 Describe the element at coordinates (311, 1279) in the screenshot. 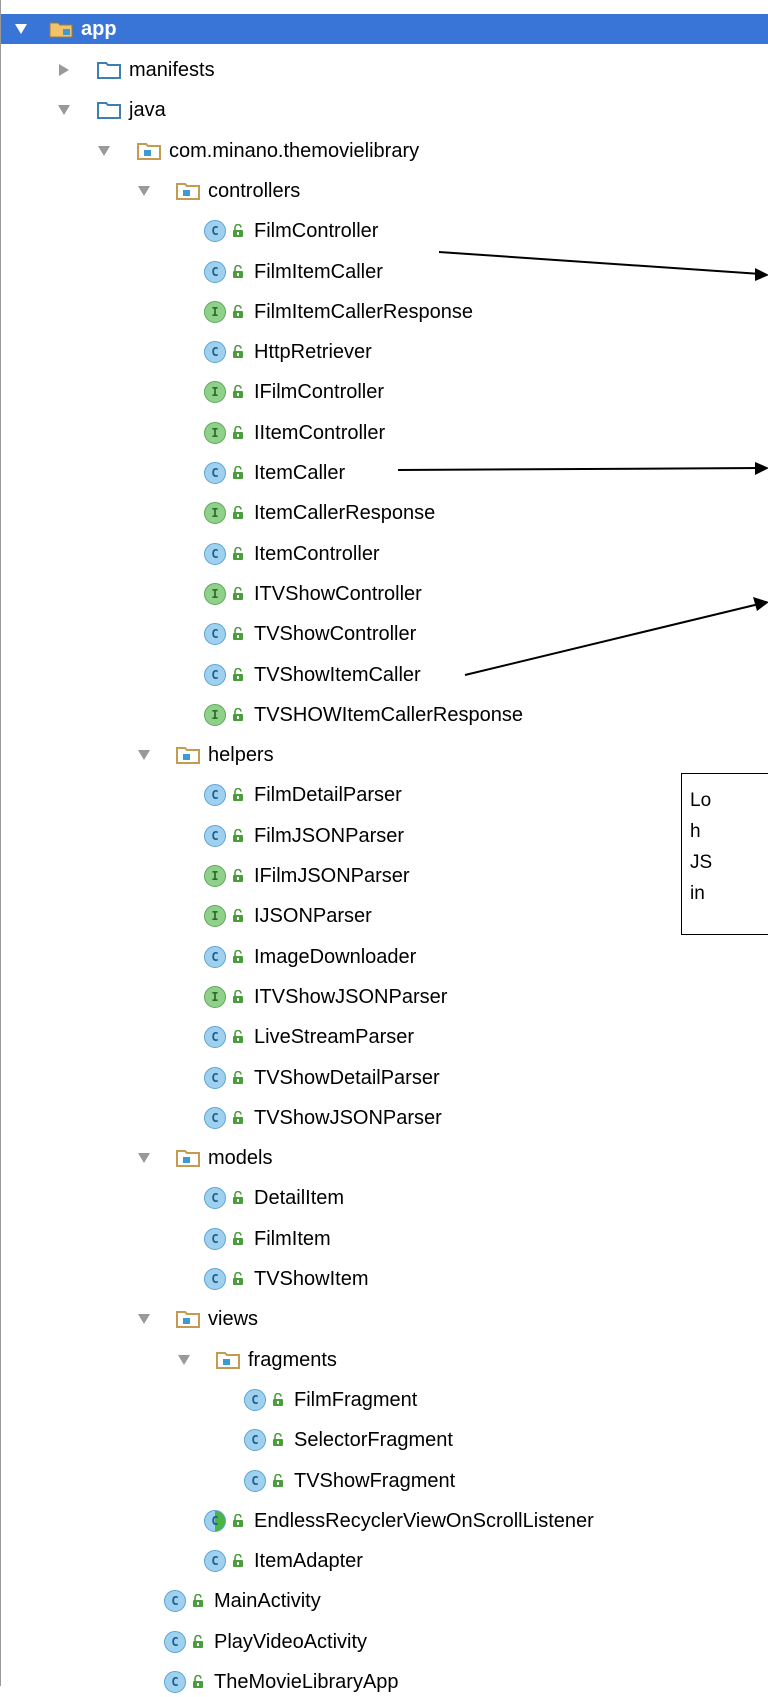

I see `tree-item-label: TVShowItem` at that location.